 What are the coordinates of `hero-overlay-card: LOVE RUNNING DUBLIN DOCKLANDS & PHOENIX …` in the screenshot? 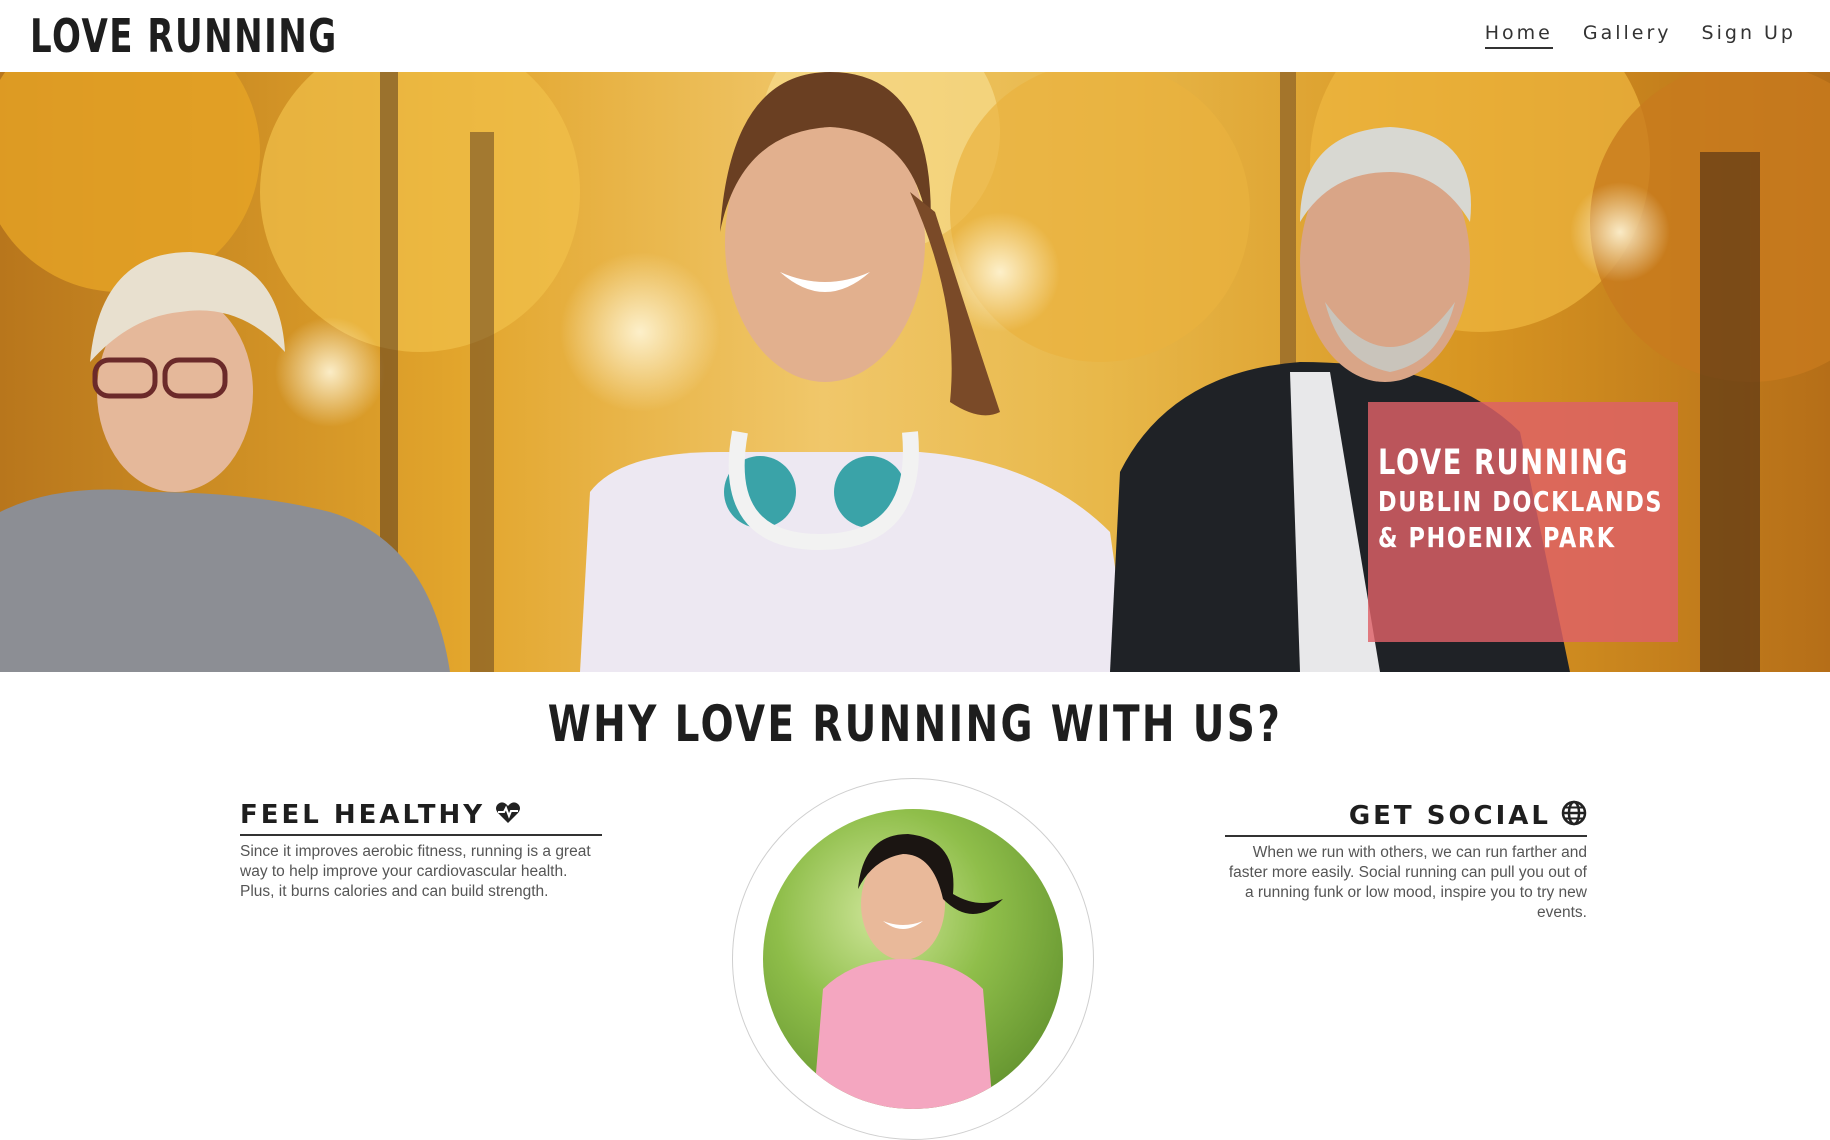 It's located at (1523, 522).